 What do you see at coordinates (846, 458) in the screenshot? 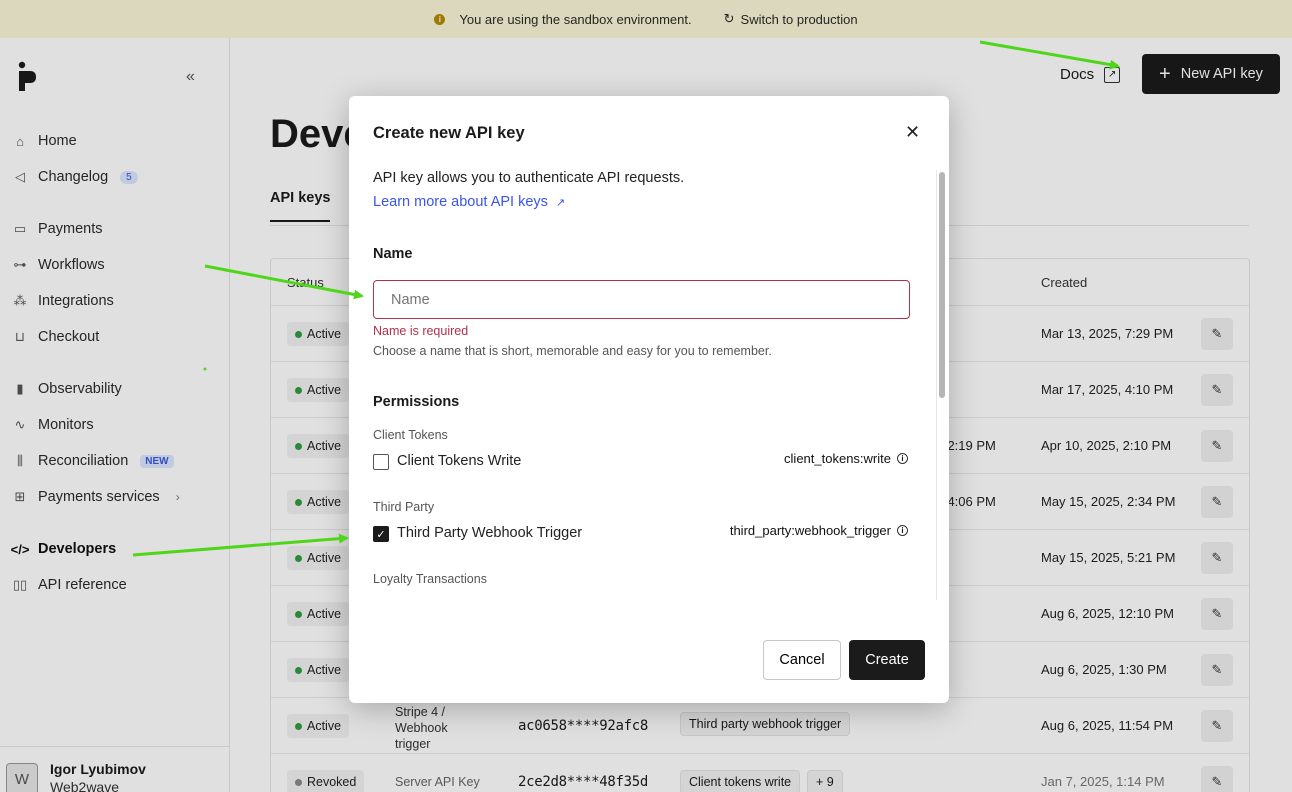
I see `permission-scope: client_tokens:write i` at bounding box center [846, 458].